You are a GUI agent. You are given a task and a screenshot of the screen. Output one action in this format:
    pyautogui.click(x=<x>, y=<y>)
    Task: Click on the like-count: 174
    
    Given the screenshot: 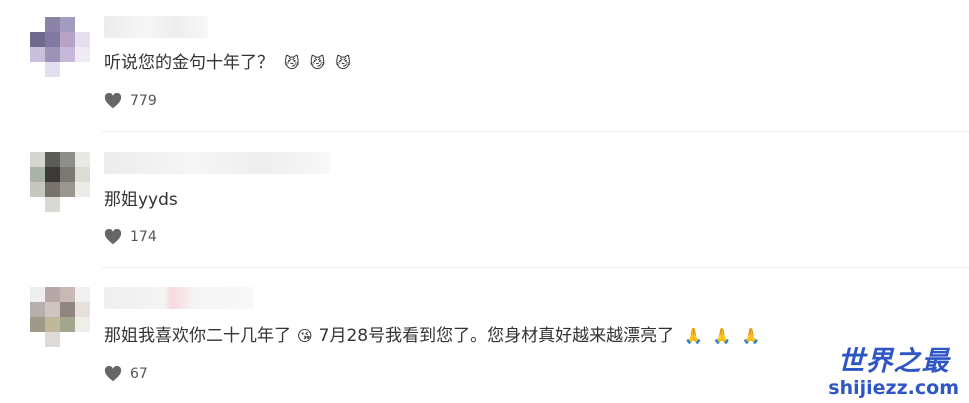 What is the action you would take?
    pyautogui.click(x=143, y=237)
    